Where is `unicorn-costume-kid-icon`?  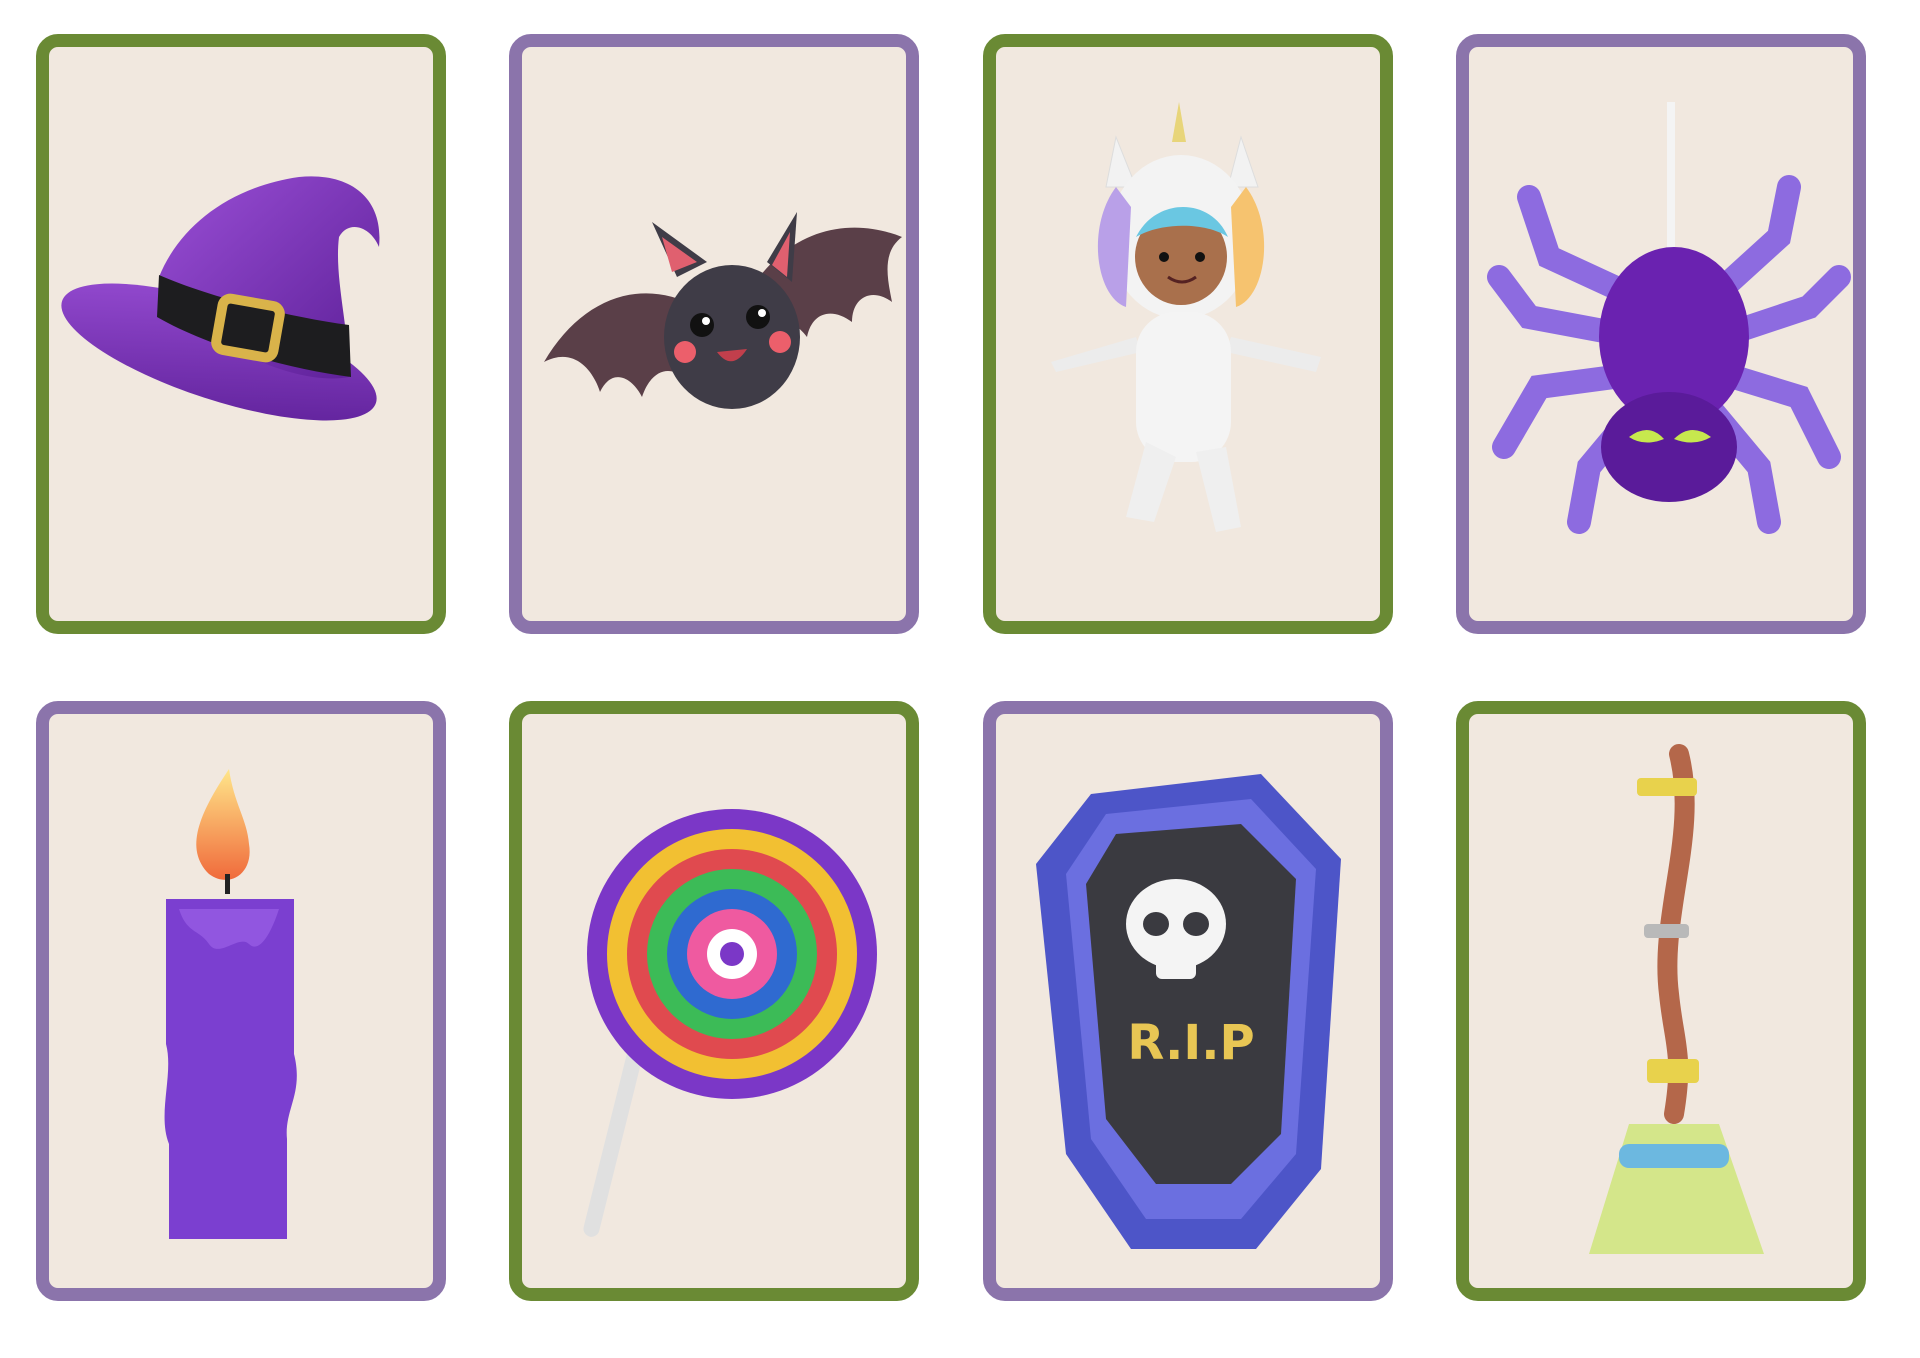 unicorn-costume-kid-icon is located at coordinates (1186, 317).